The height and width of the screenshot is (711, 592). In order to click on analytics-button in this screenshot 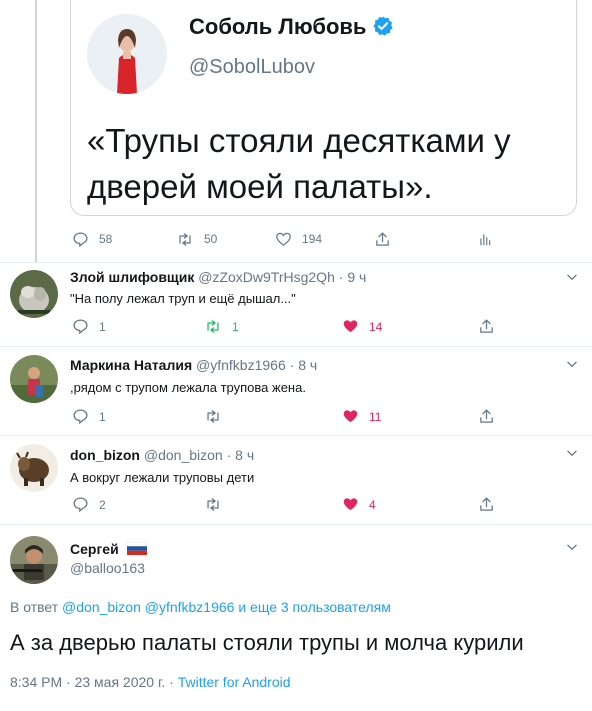, I will do `click(490, 239)`.